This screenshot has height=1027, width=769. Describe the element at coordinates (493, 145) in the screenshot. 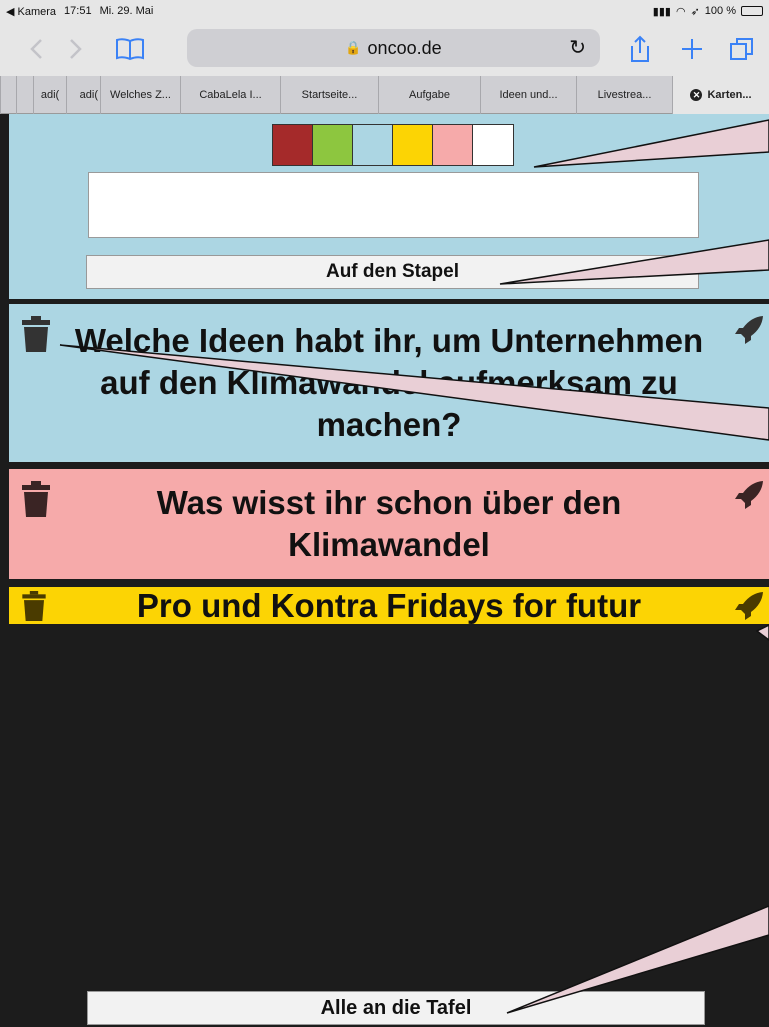

I see `color-swatch-white` at that location.